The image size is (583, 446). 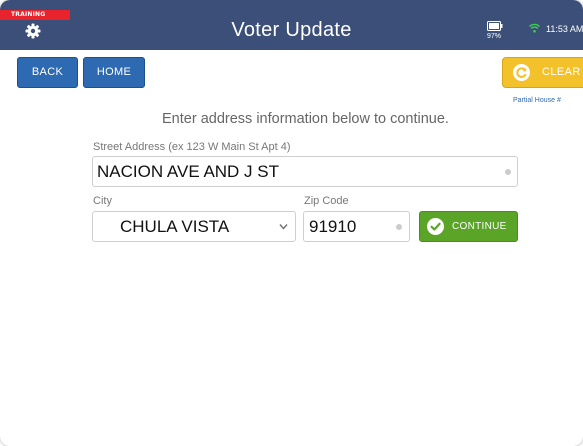 I want to click on clear-button: CLEAR, so click(x=542, y=72).